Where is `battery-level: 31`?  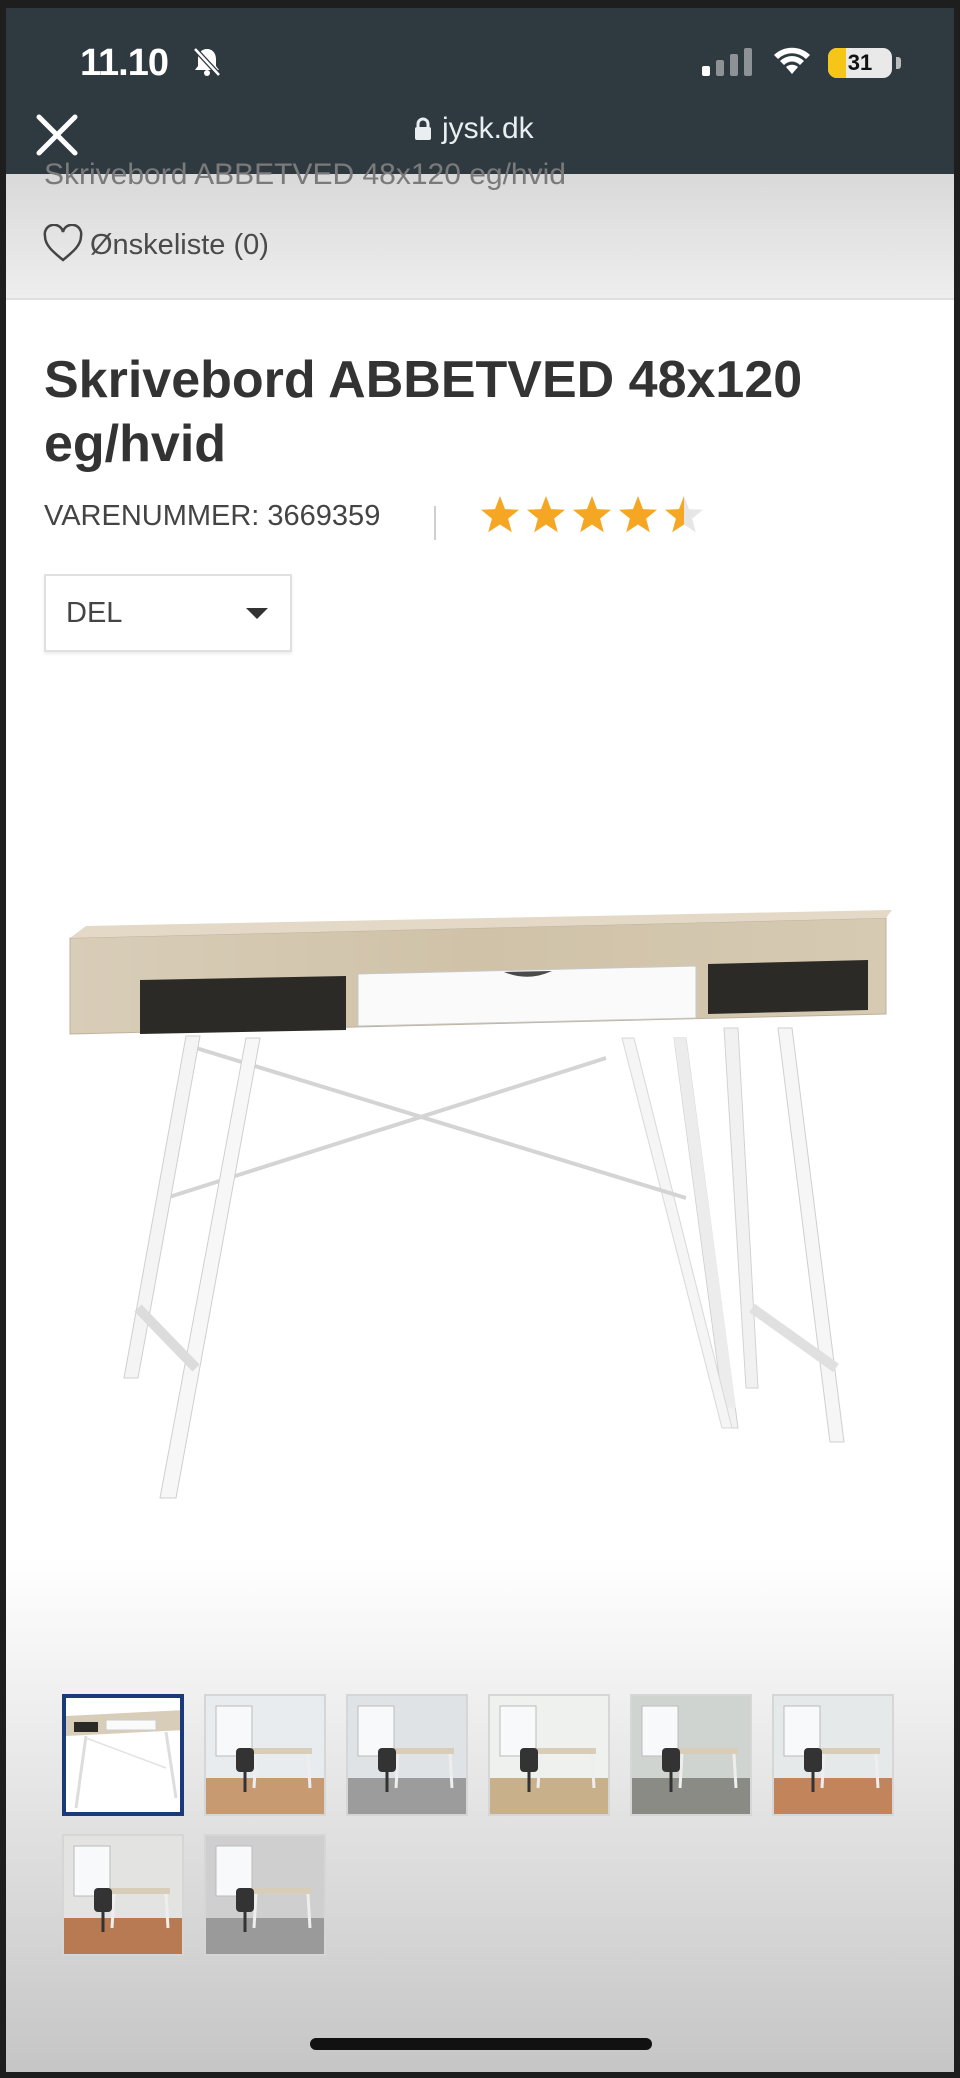 battery-level: 31 is located at coordinates (860, 62).